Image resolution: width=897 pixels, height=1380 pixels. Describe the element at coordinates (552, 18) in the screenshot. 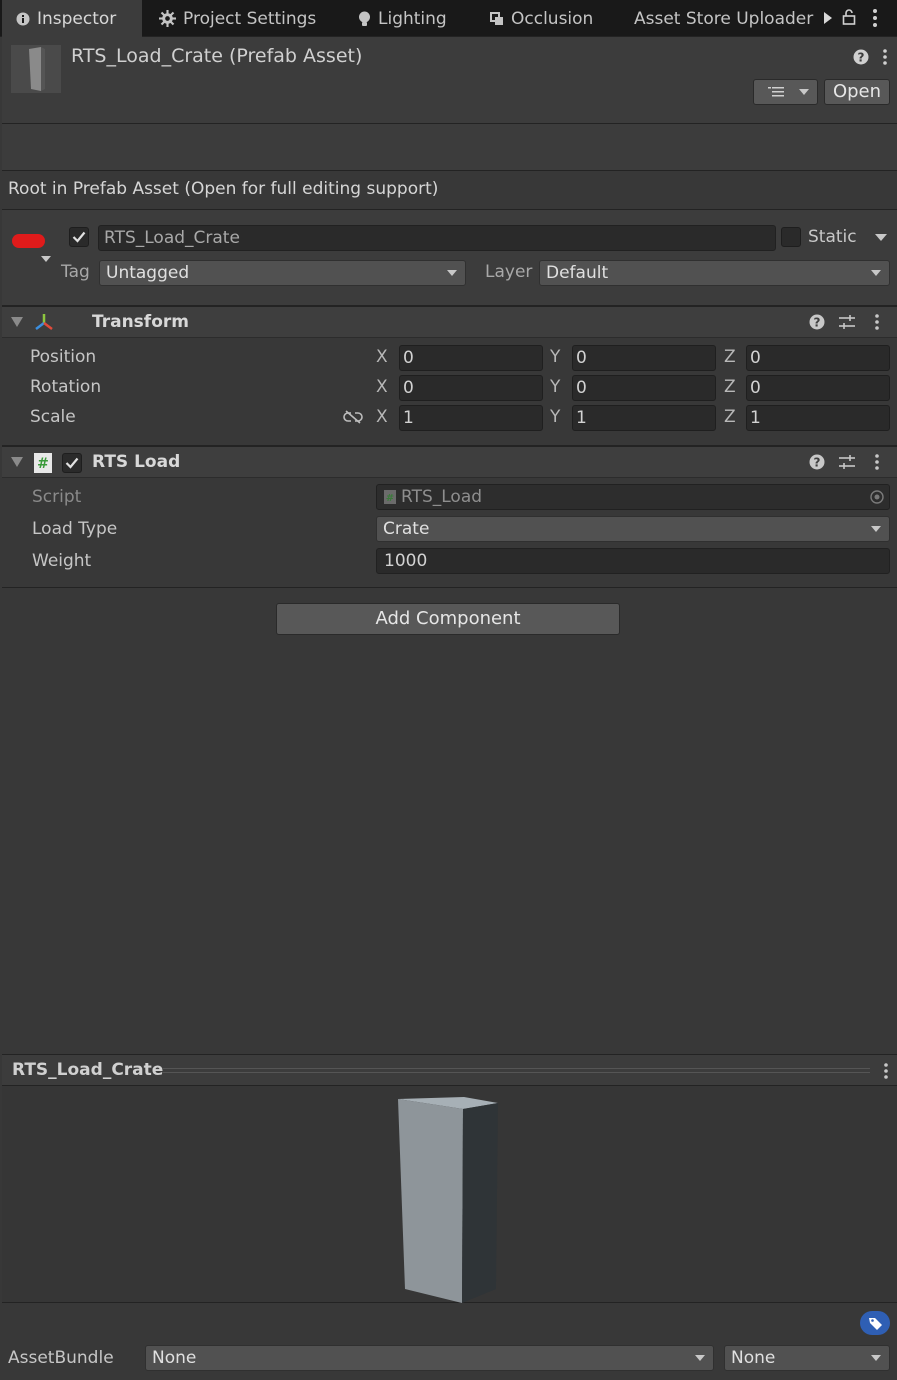

I see `tab-label: Occlusion` at that location.